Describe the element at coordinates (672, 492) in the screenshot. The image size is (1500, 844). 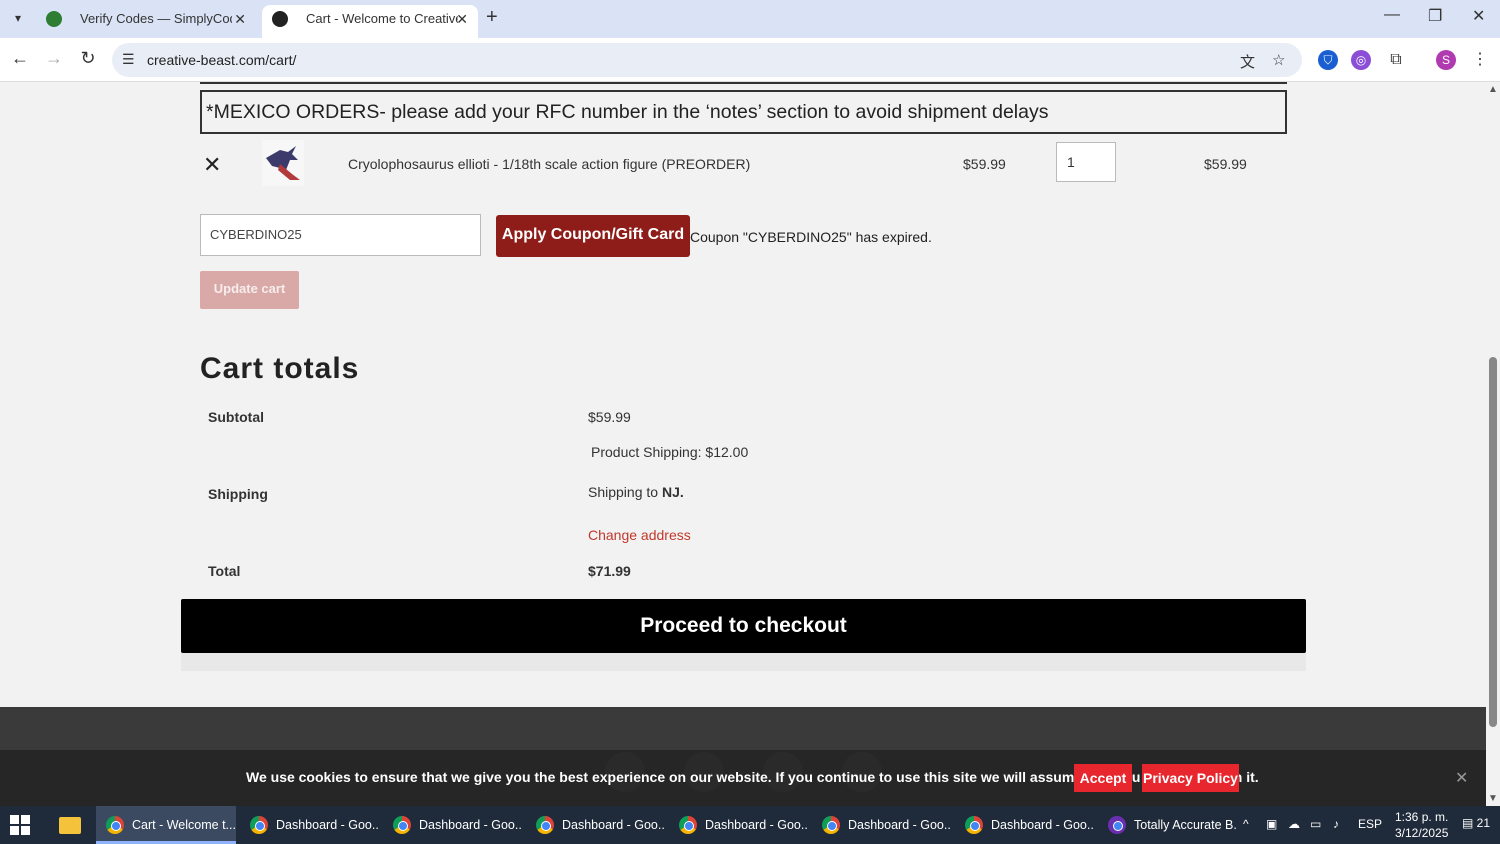
I see `shipping-state: NJ.` at that location.